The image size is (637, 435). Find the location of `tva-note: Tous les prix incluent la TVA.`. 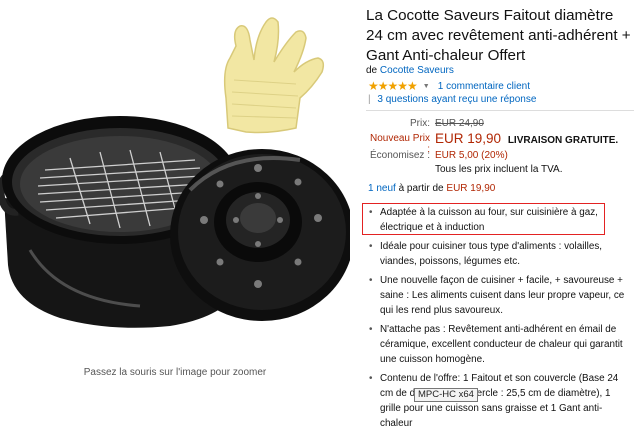

tva-note: Tous les prix incluent la TVA. is located at coordinates (499, 169).